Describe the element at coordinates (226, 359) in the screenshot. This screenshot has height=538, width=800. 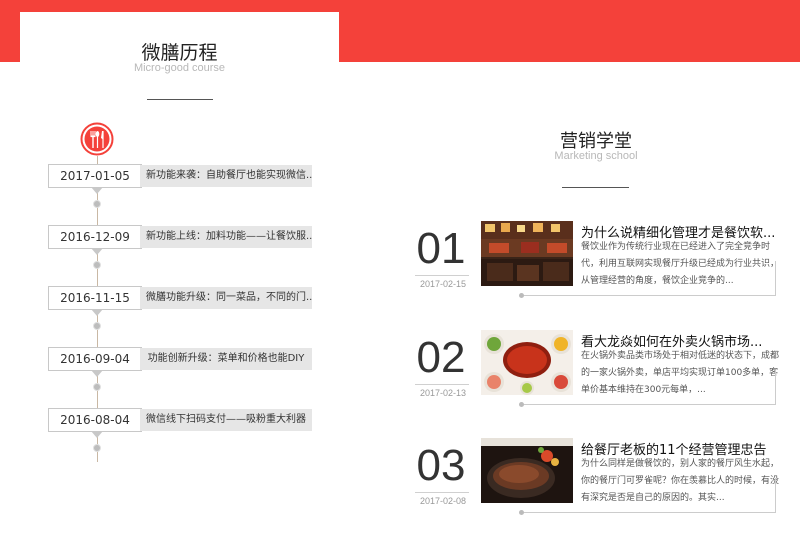
I see `timeline-headline: 功能创新升级：菜单和价格也能DIY` at that location.